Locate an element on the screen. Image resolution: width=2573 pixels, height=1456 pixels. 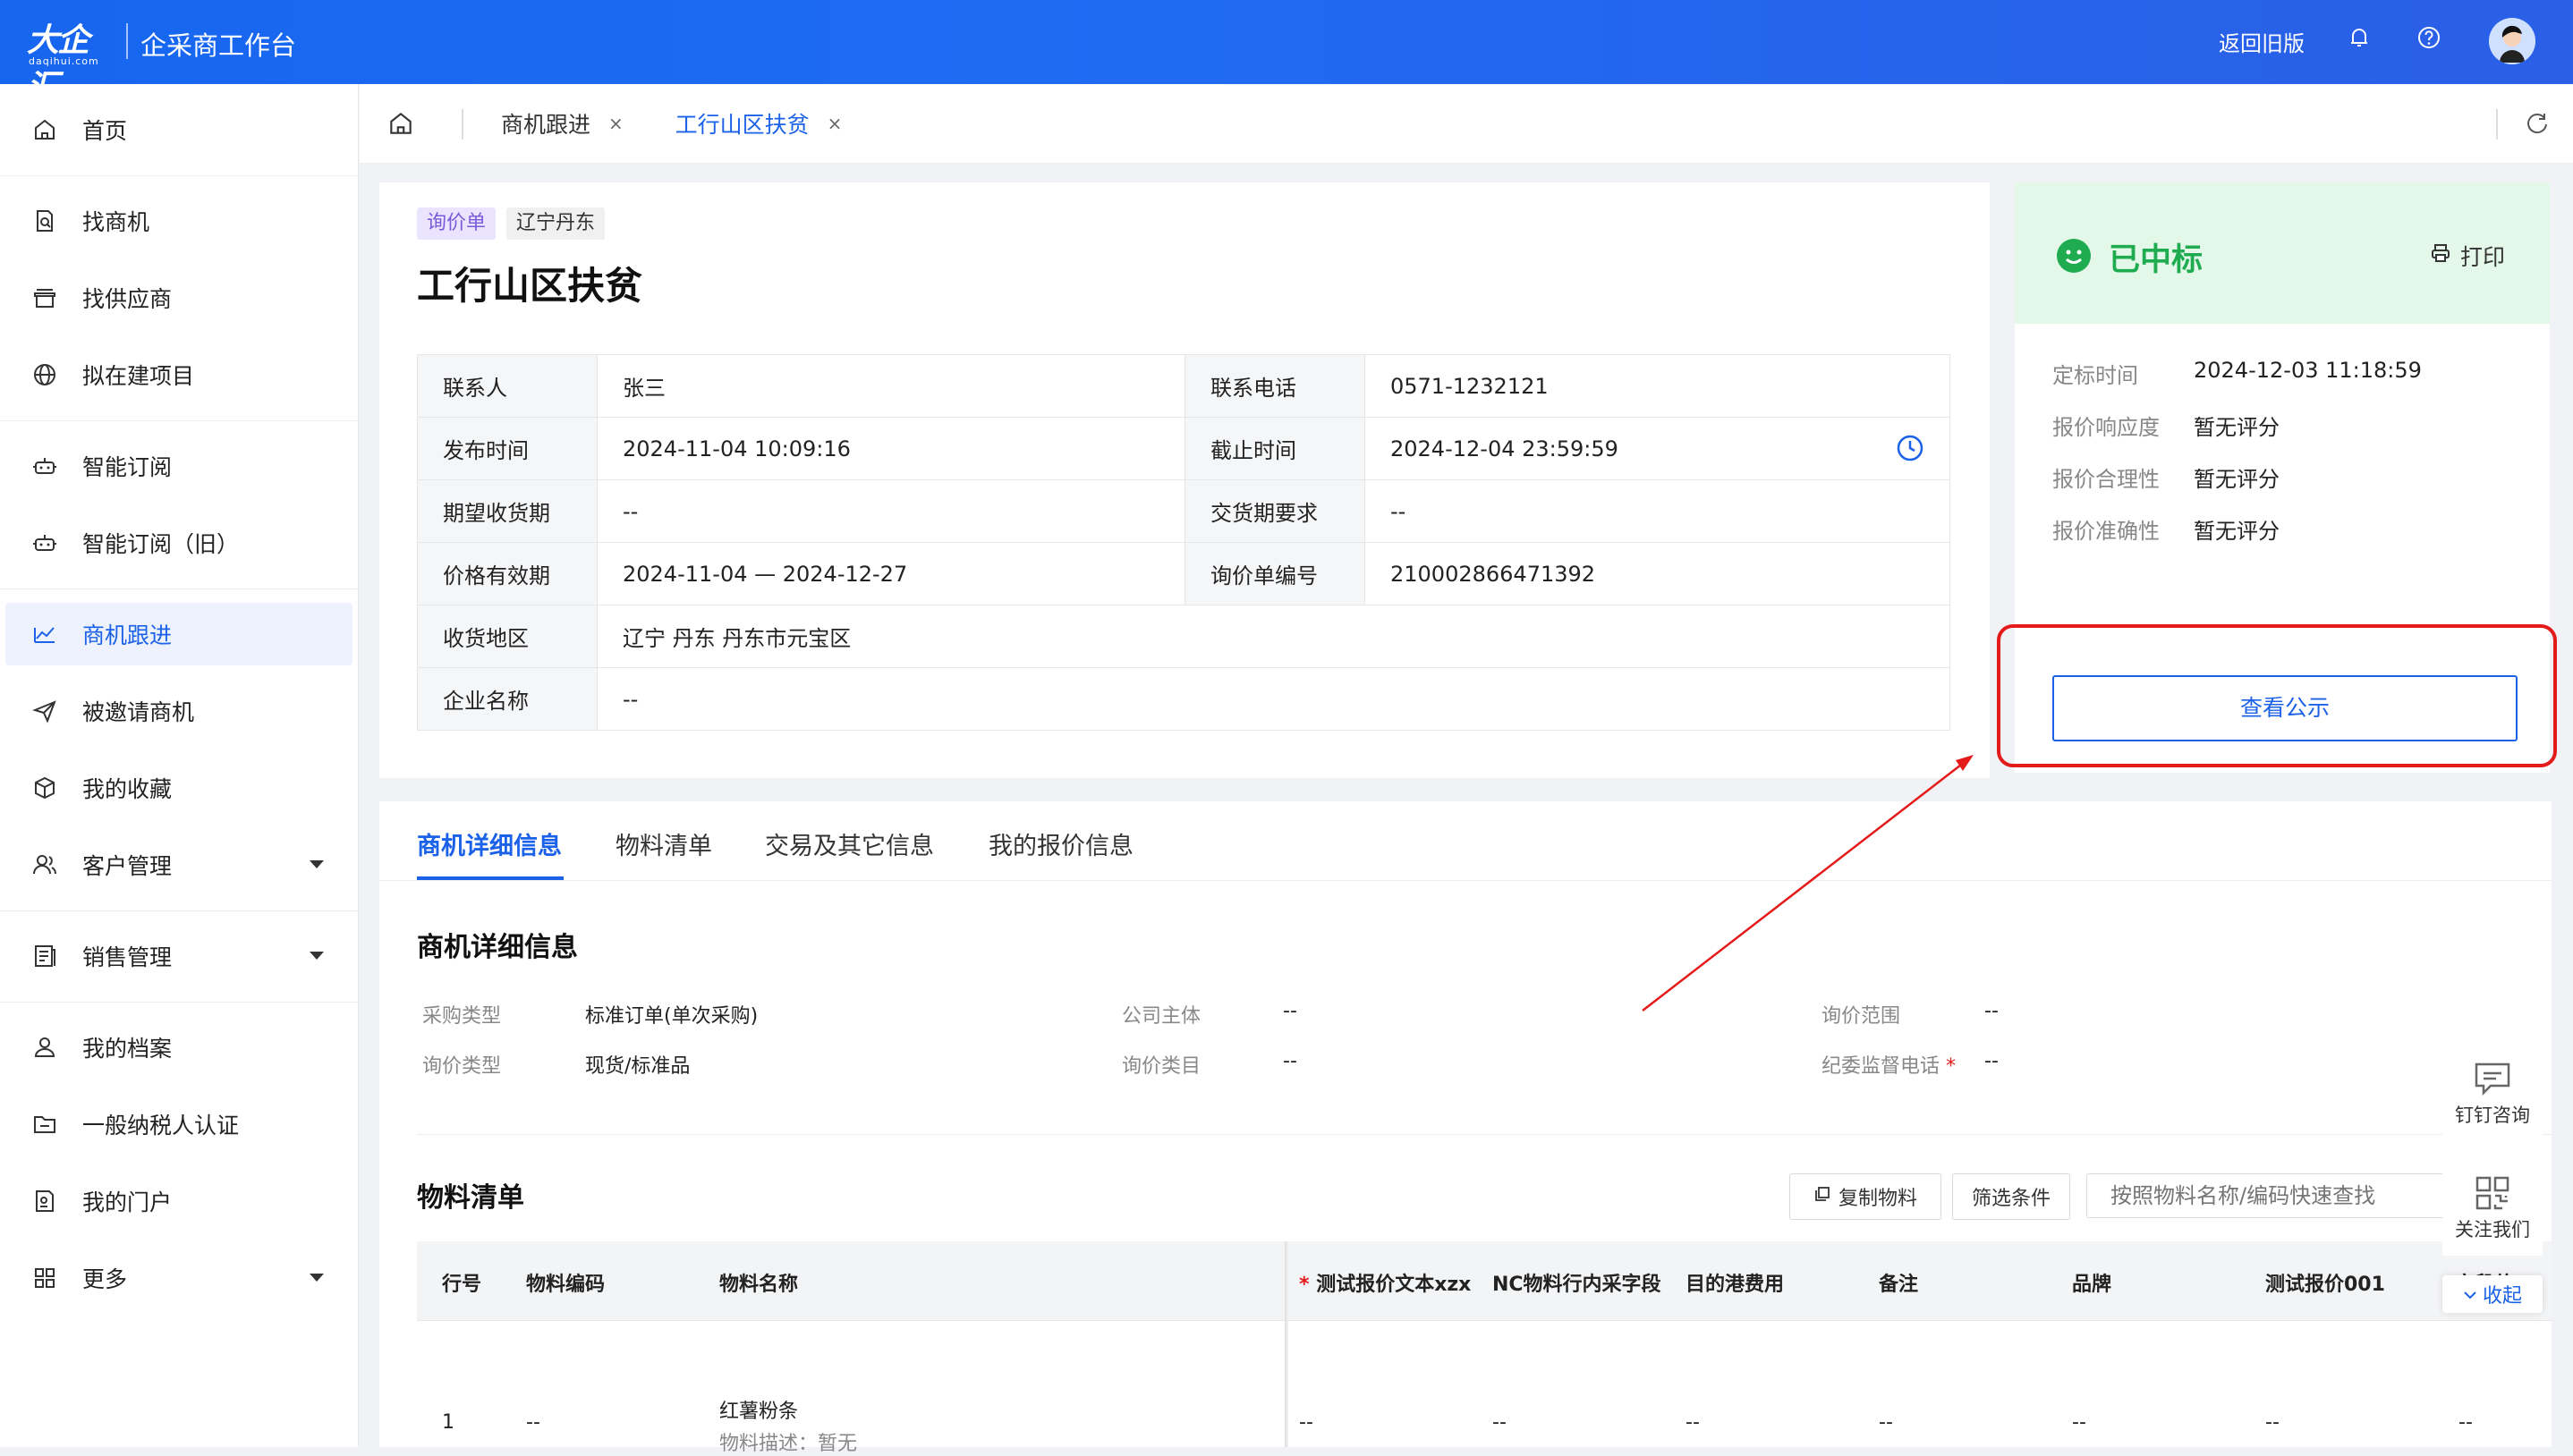
sidebar-item-sales: 销售管理 is located at coordinates (178, 956).